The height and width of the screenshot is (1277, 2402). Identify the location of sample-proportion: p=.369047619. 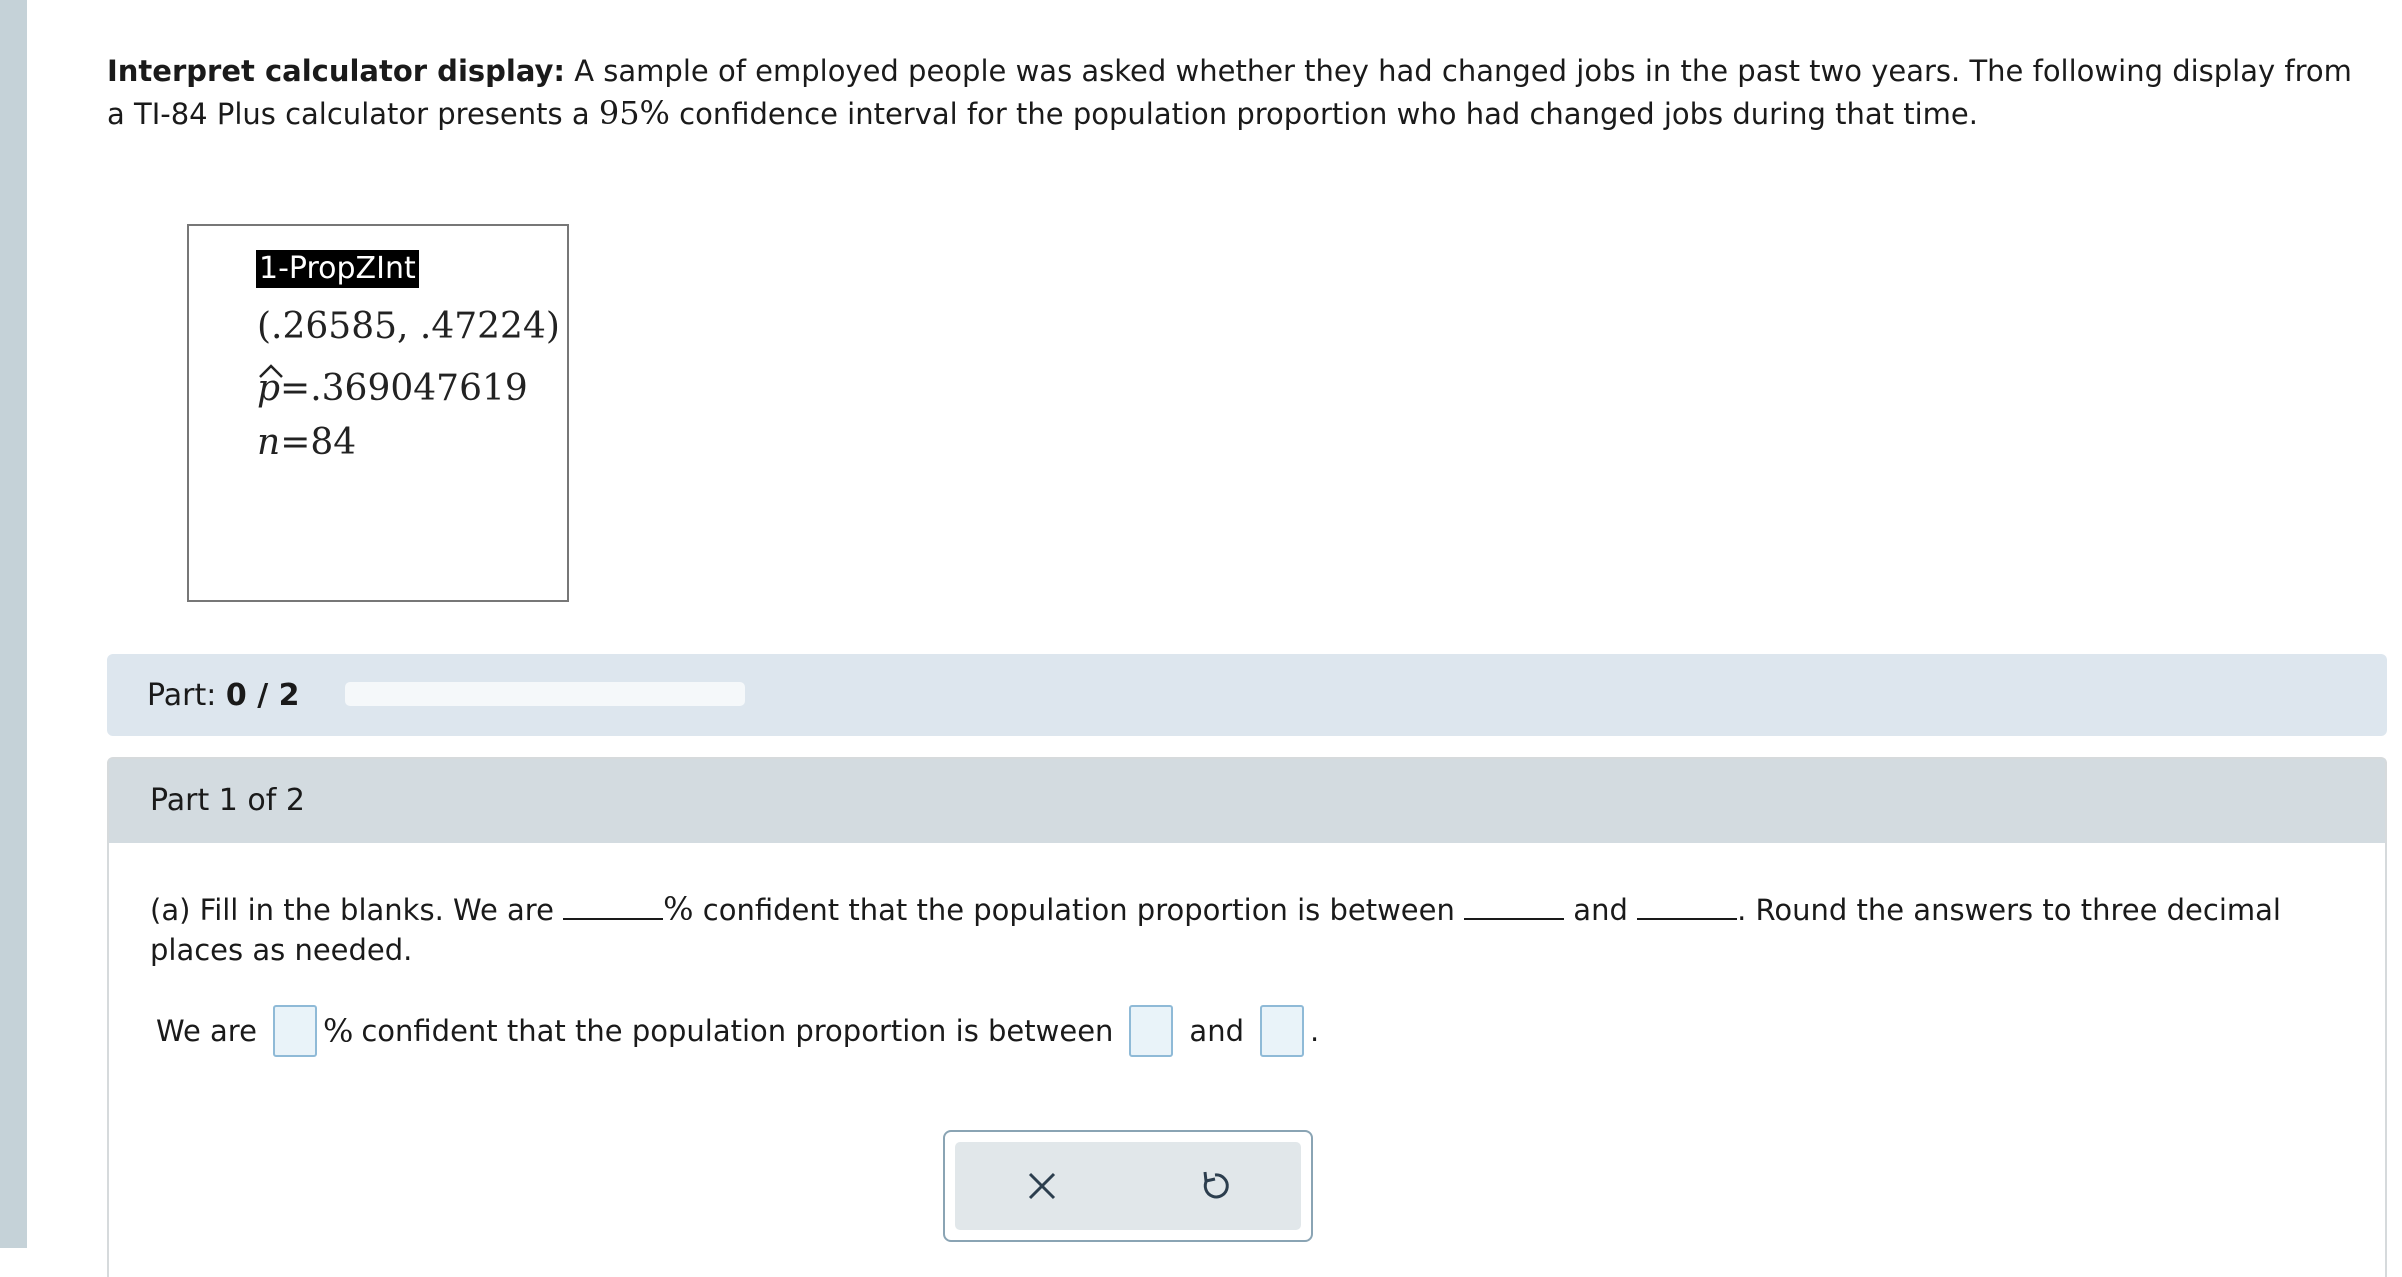
(392, 388).